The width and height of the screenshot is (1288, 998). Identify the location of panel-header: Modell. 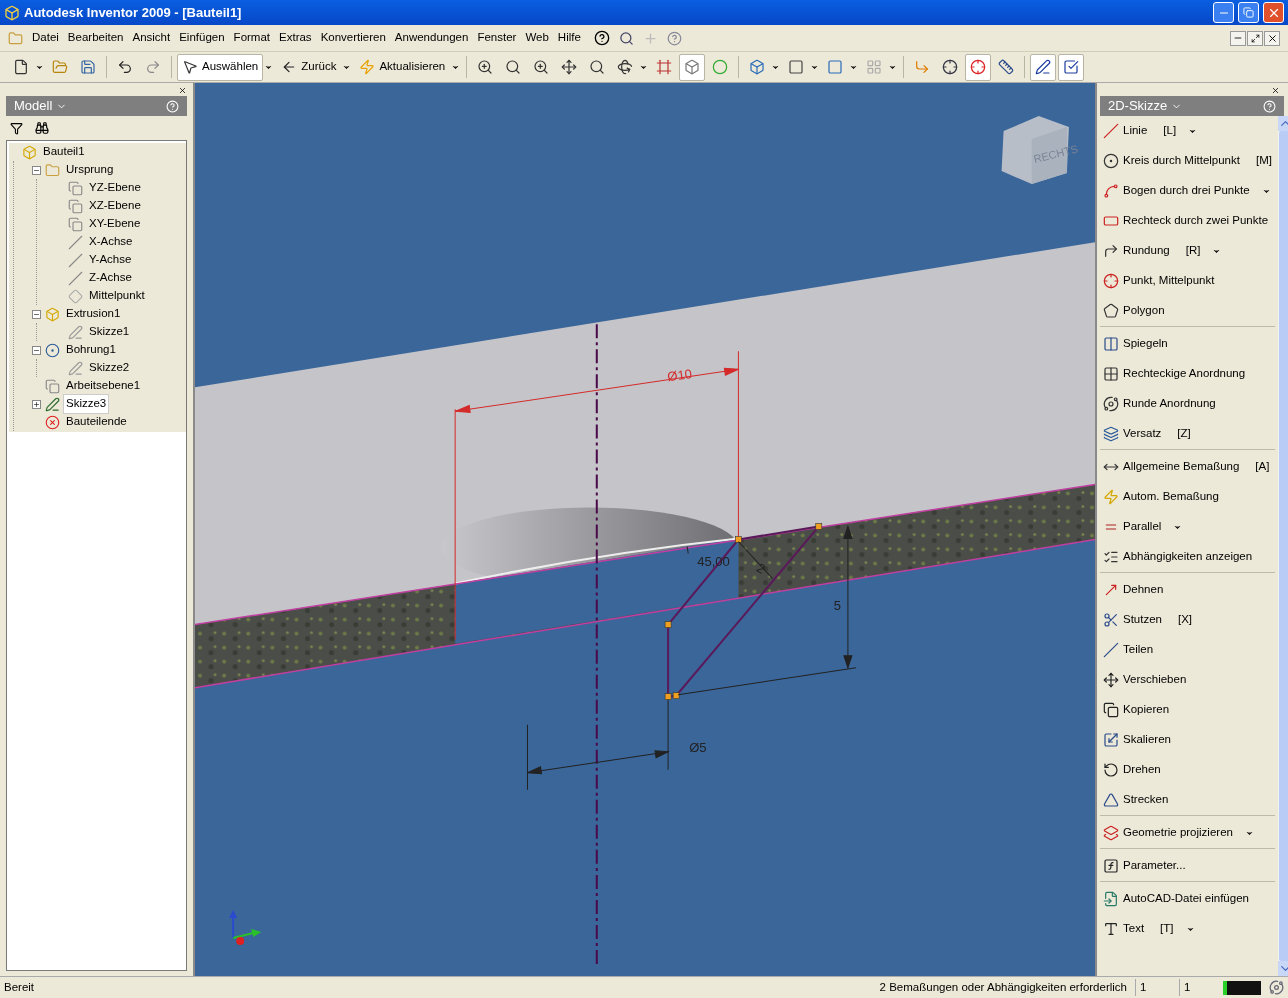
(96, 106).